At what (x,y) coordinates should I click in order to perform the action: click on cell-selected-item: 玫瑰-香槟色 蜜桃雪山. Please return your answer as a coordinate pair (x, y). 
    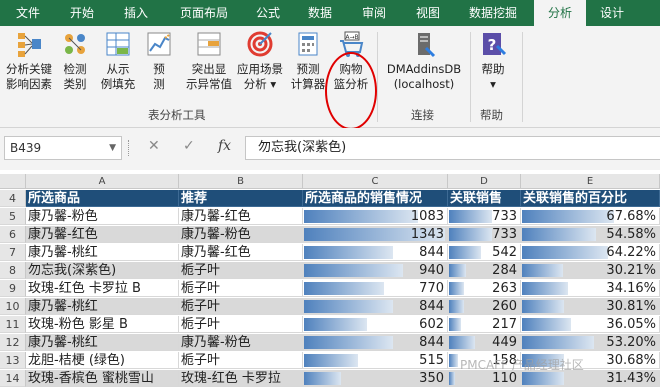
    Looking at the image, I should click on (102, 378).